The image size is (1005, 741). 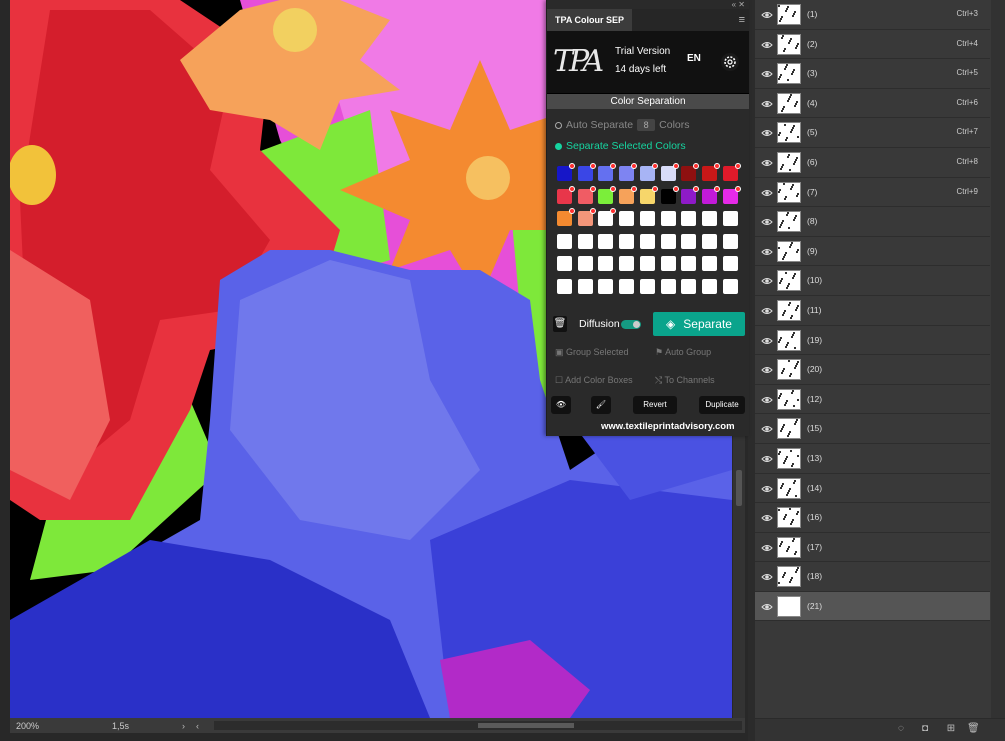 What do you see at coordinates (699, 324) in the screenshot?
I see `separate-button: ◈ Separate` at bounding box center [699, 324].